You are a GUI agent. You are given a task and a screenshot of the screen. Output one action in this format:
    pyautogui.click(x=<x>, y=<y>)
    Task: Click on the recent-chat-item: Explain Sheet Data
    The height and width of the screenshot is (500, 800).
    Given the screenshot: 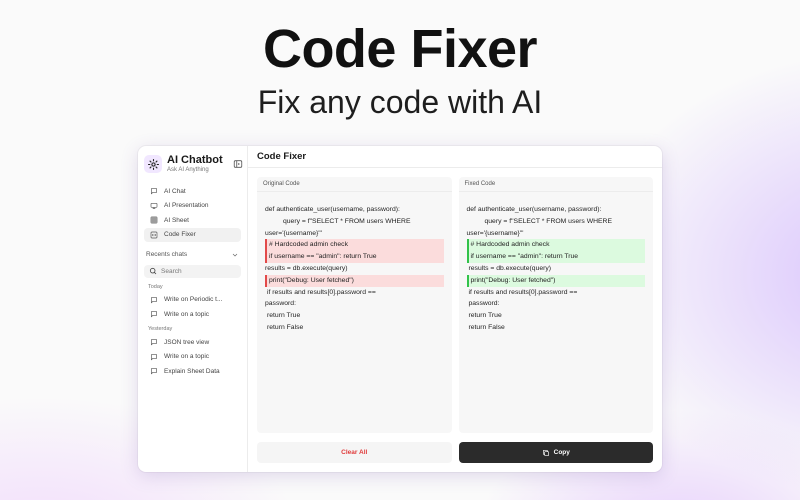 What is the action you would take?
    pyautogui.click(x=192, y=371)
    